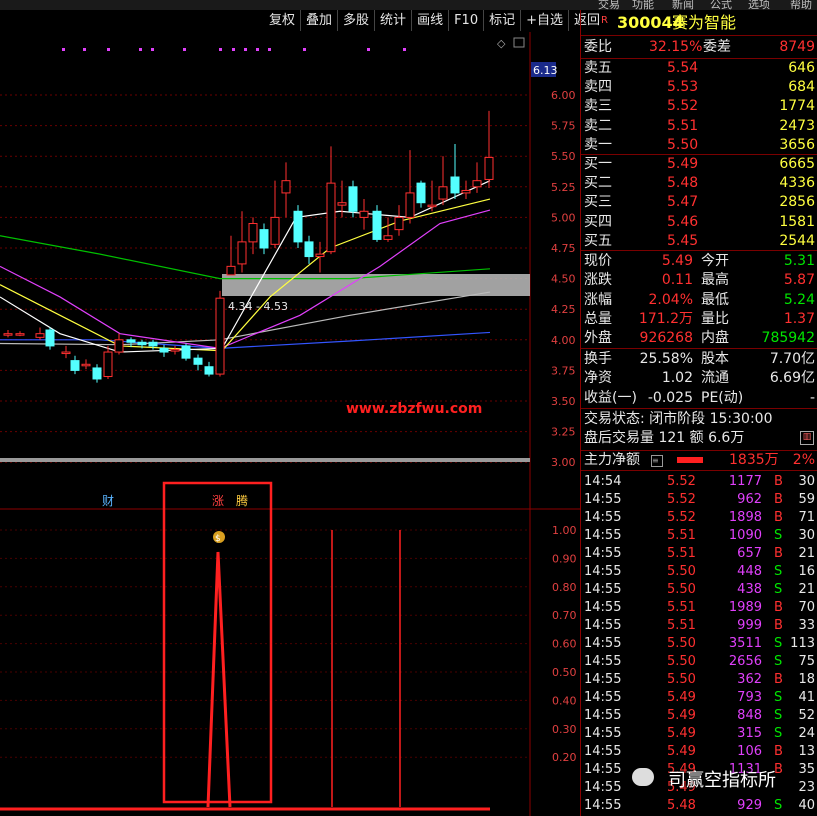  I want to click on book-label: 买一, so click(598, 164).